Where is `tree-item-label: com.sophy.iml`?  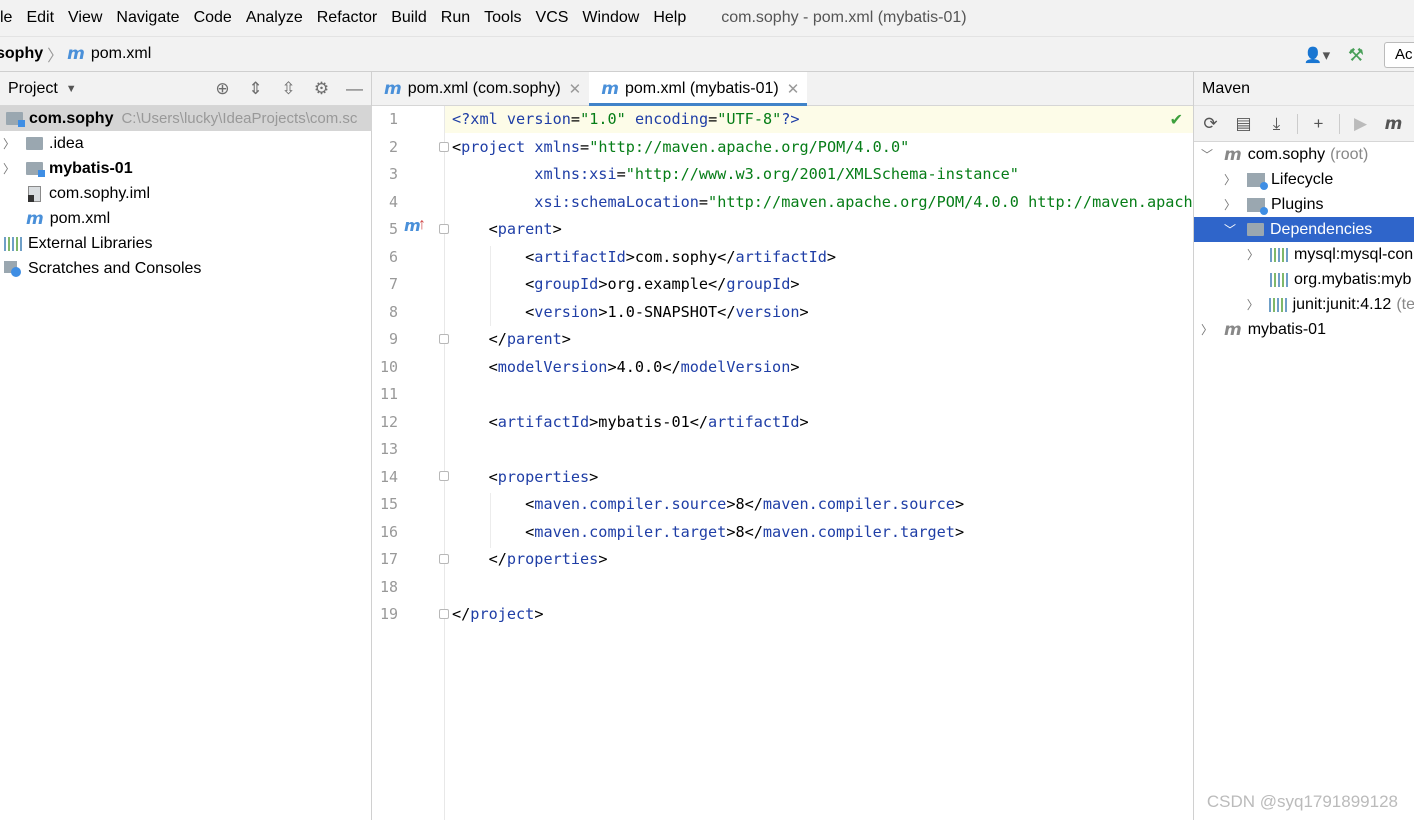 tree-item-label: com.sophy.iml is located at coordinates (100, 193).